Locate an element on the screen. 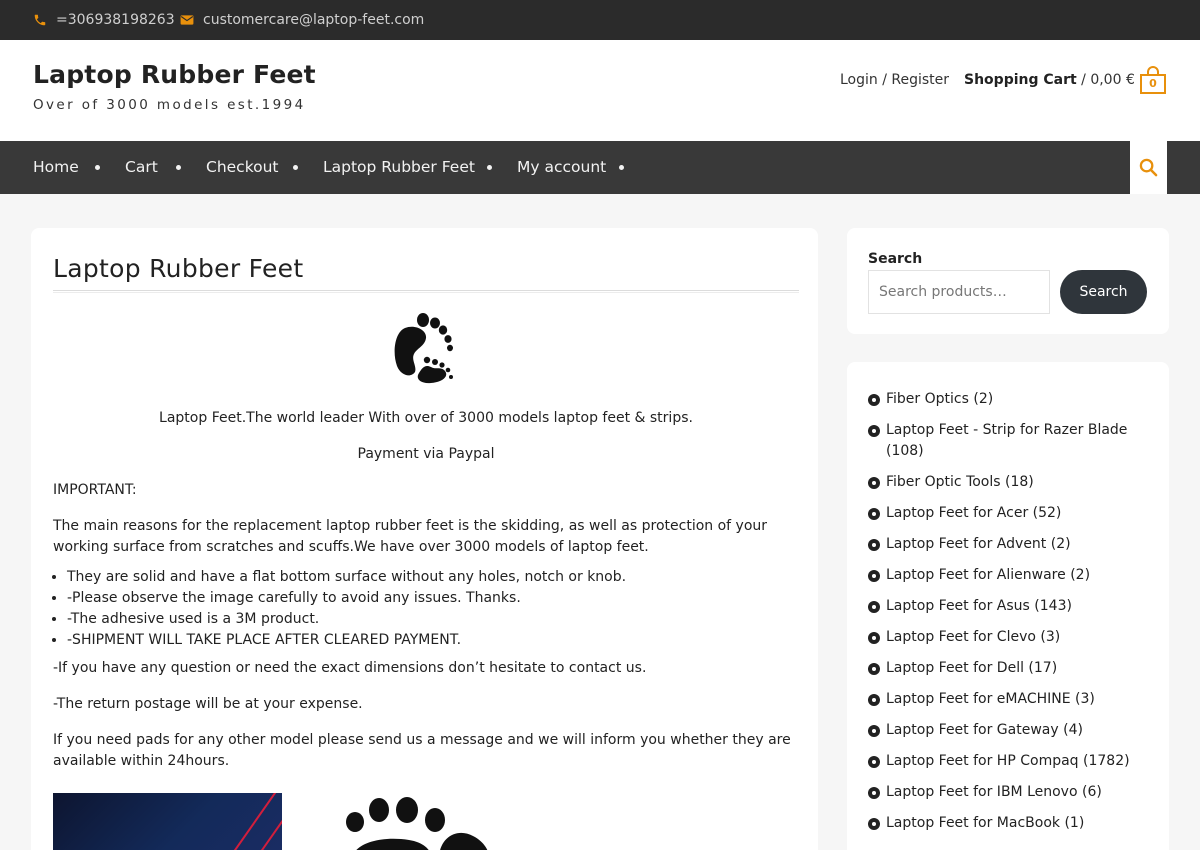 The image size is (1200, 850). category-item: Laptop Feet for Dell (17) is located at coordinates (1008, 668).